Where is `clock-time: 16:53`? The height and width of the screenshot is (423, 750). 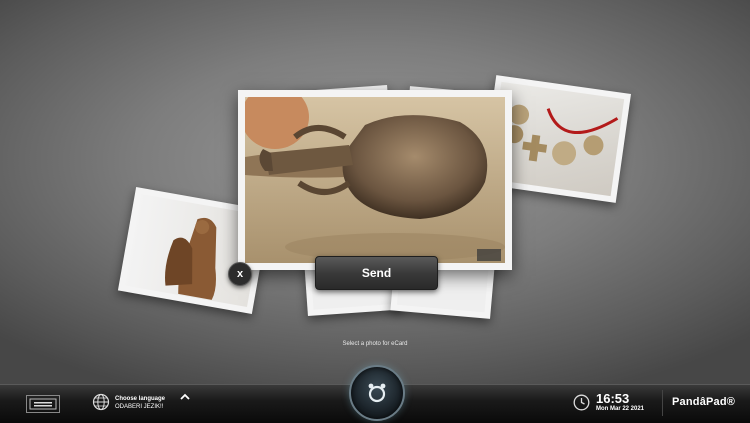
clock-time: 16:53 is located at coordinates (613, 398).